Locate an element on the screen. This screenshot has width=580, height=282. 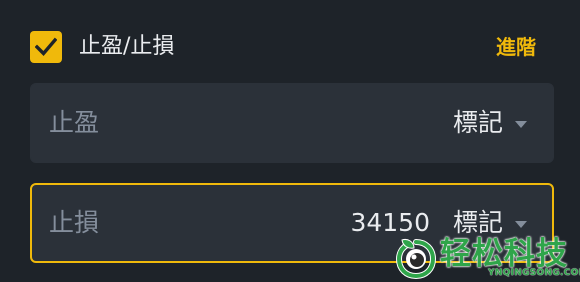
tpsl-checkbox is located at coordinates (46, 47).